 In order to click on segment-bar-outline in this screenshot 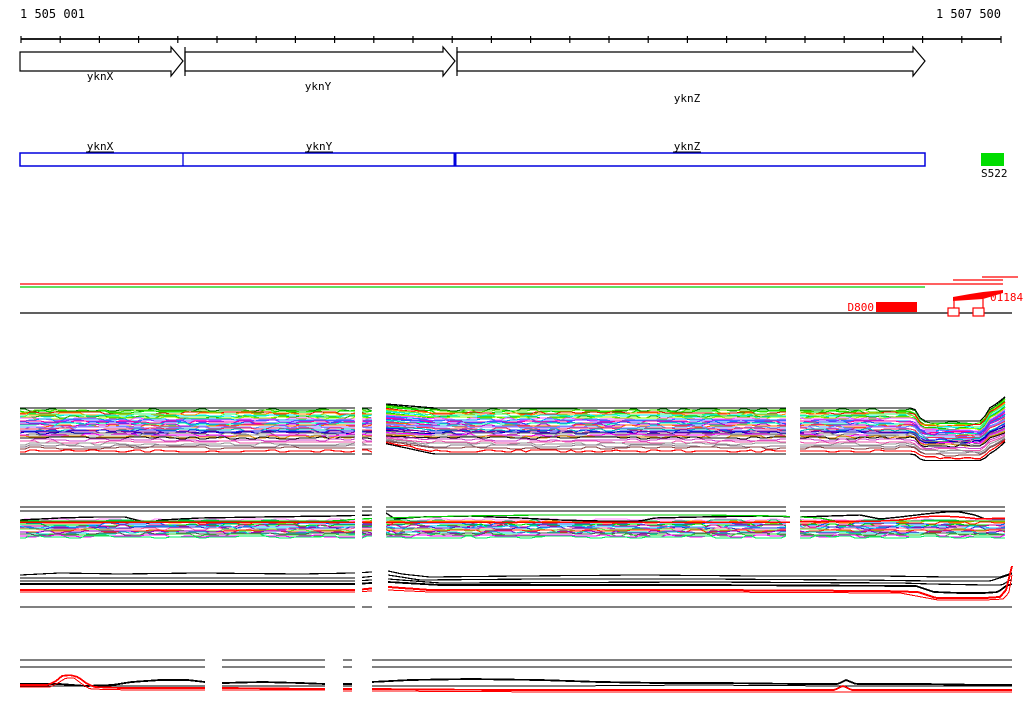, I will do `click(472, 159)`.